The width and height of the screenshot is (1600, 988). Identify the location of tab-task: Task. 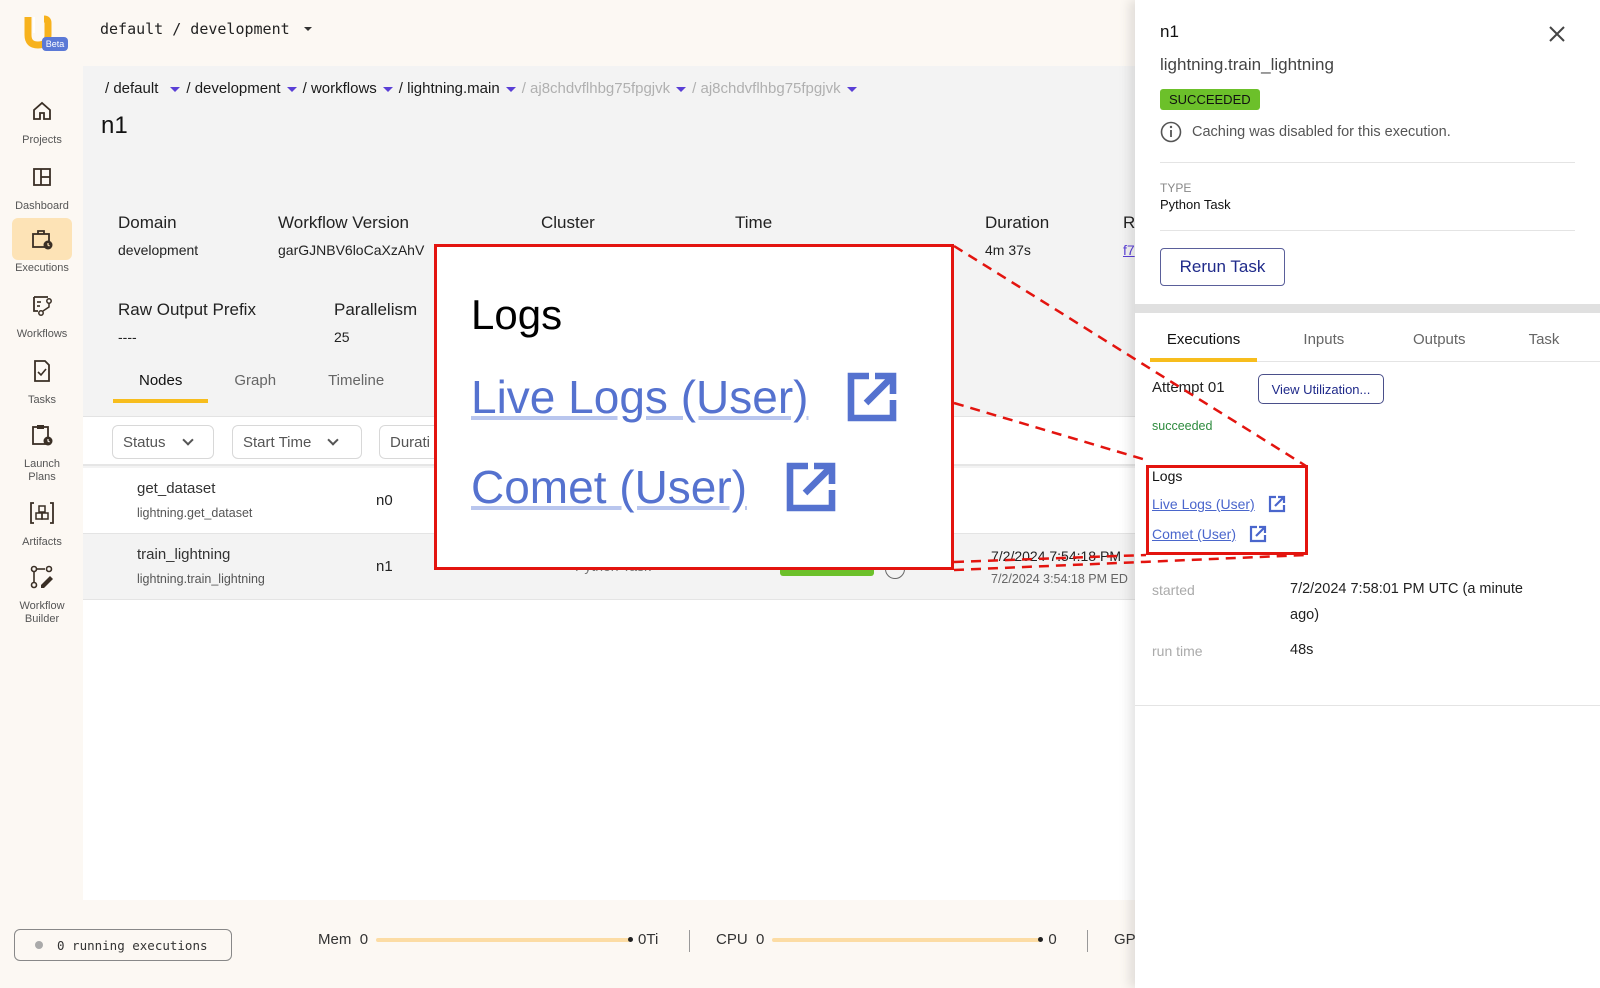
(1544, 342).